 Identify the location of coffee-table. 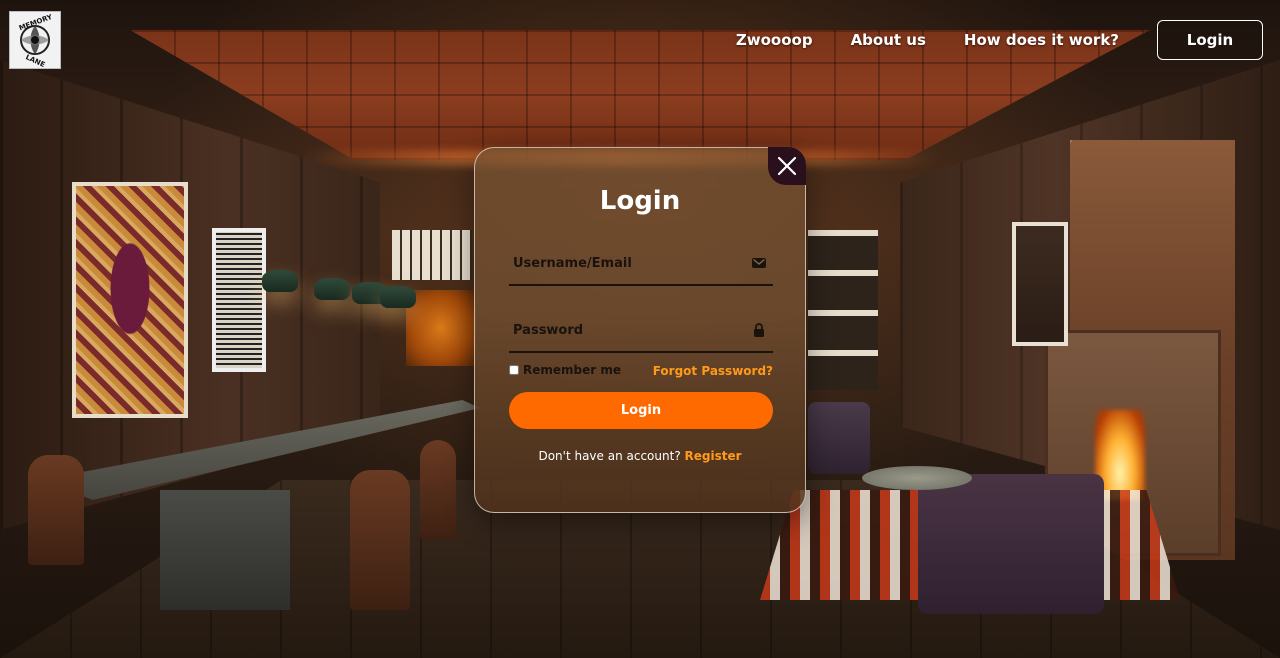
(917, 478).